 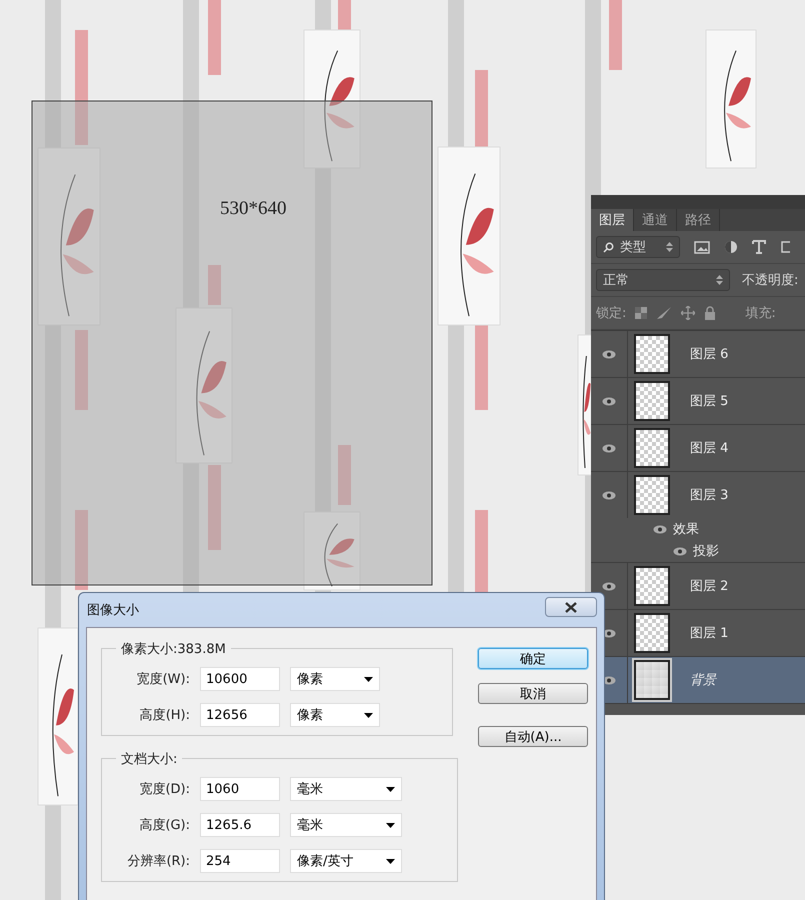 I want to click on lock-icon, so click(x=710, y=313).